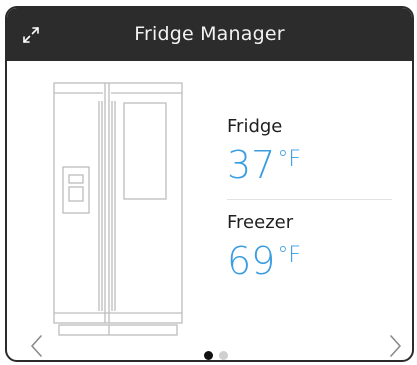  I want to click on page-indicator, so click(219, 352).